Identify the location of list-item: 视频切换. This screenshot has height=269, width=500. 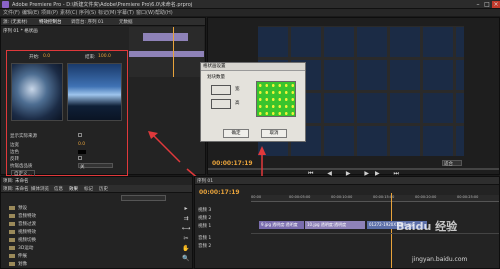
(39, 241).